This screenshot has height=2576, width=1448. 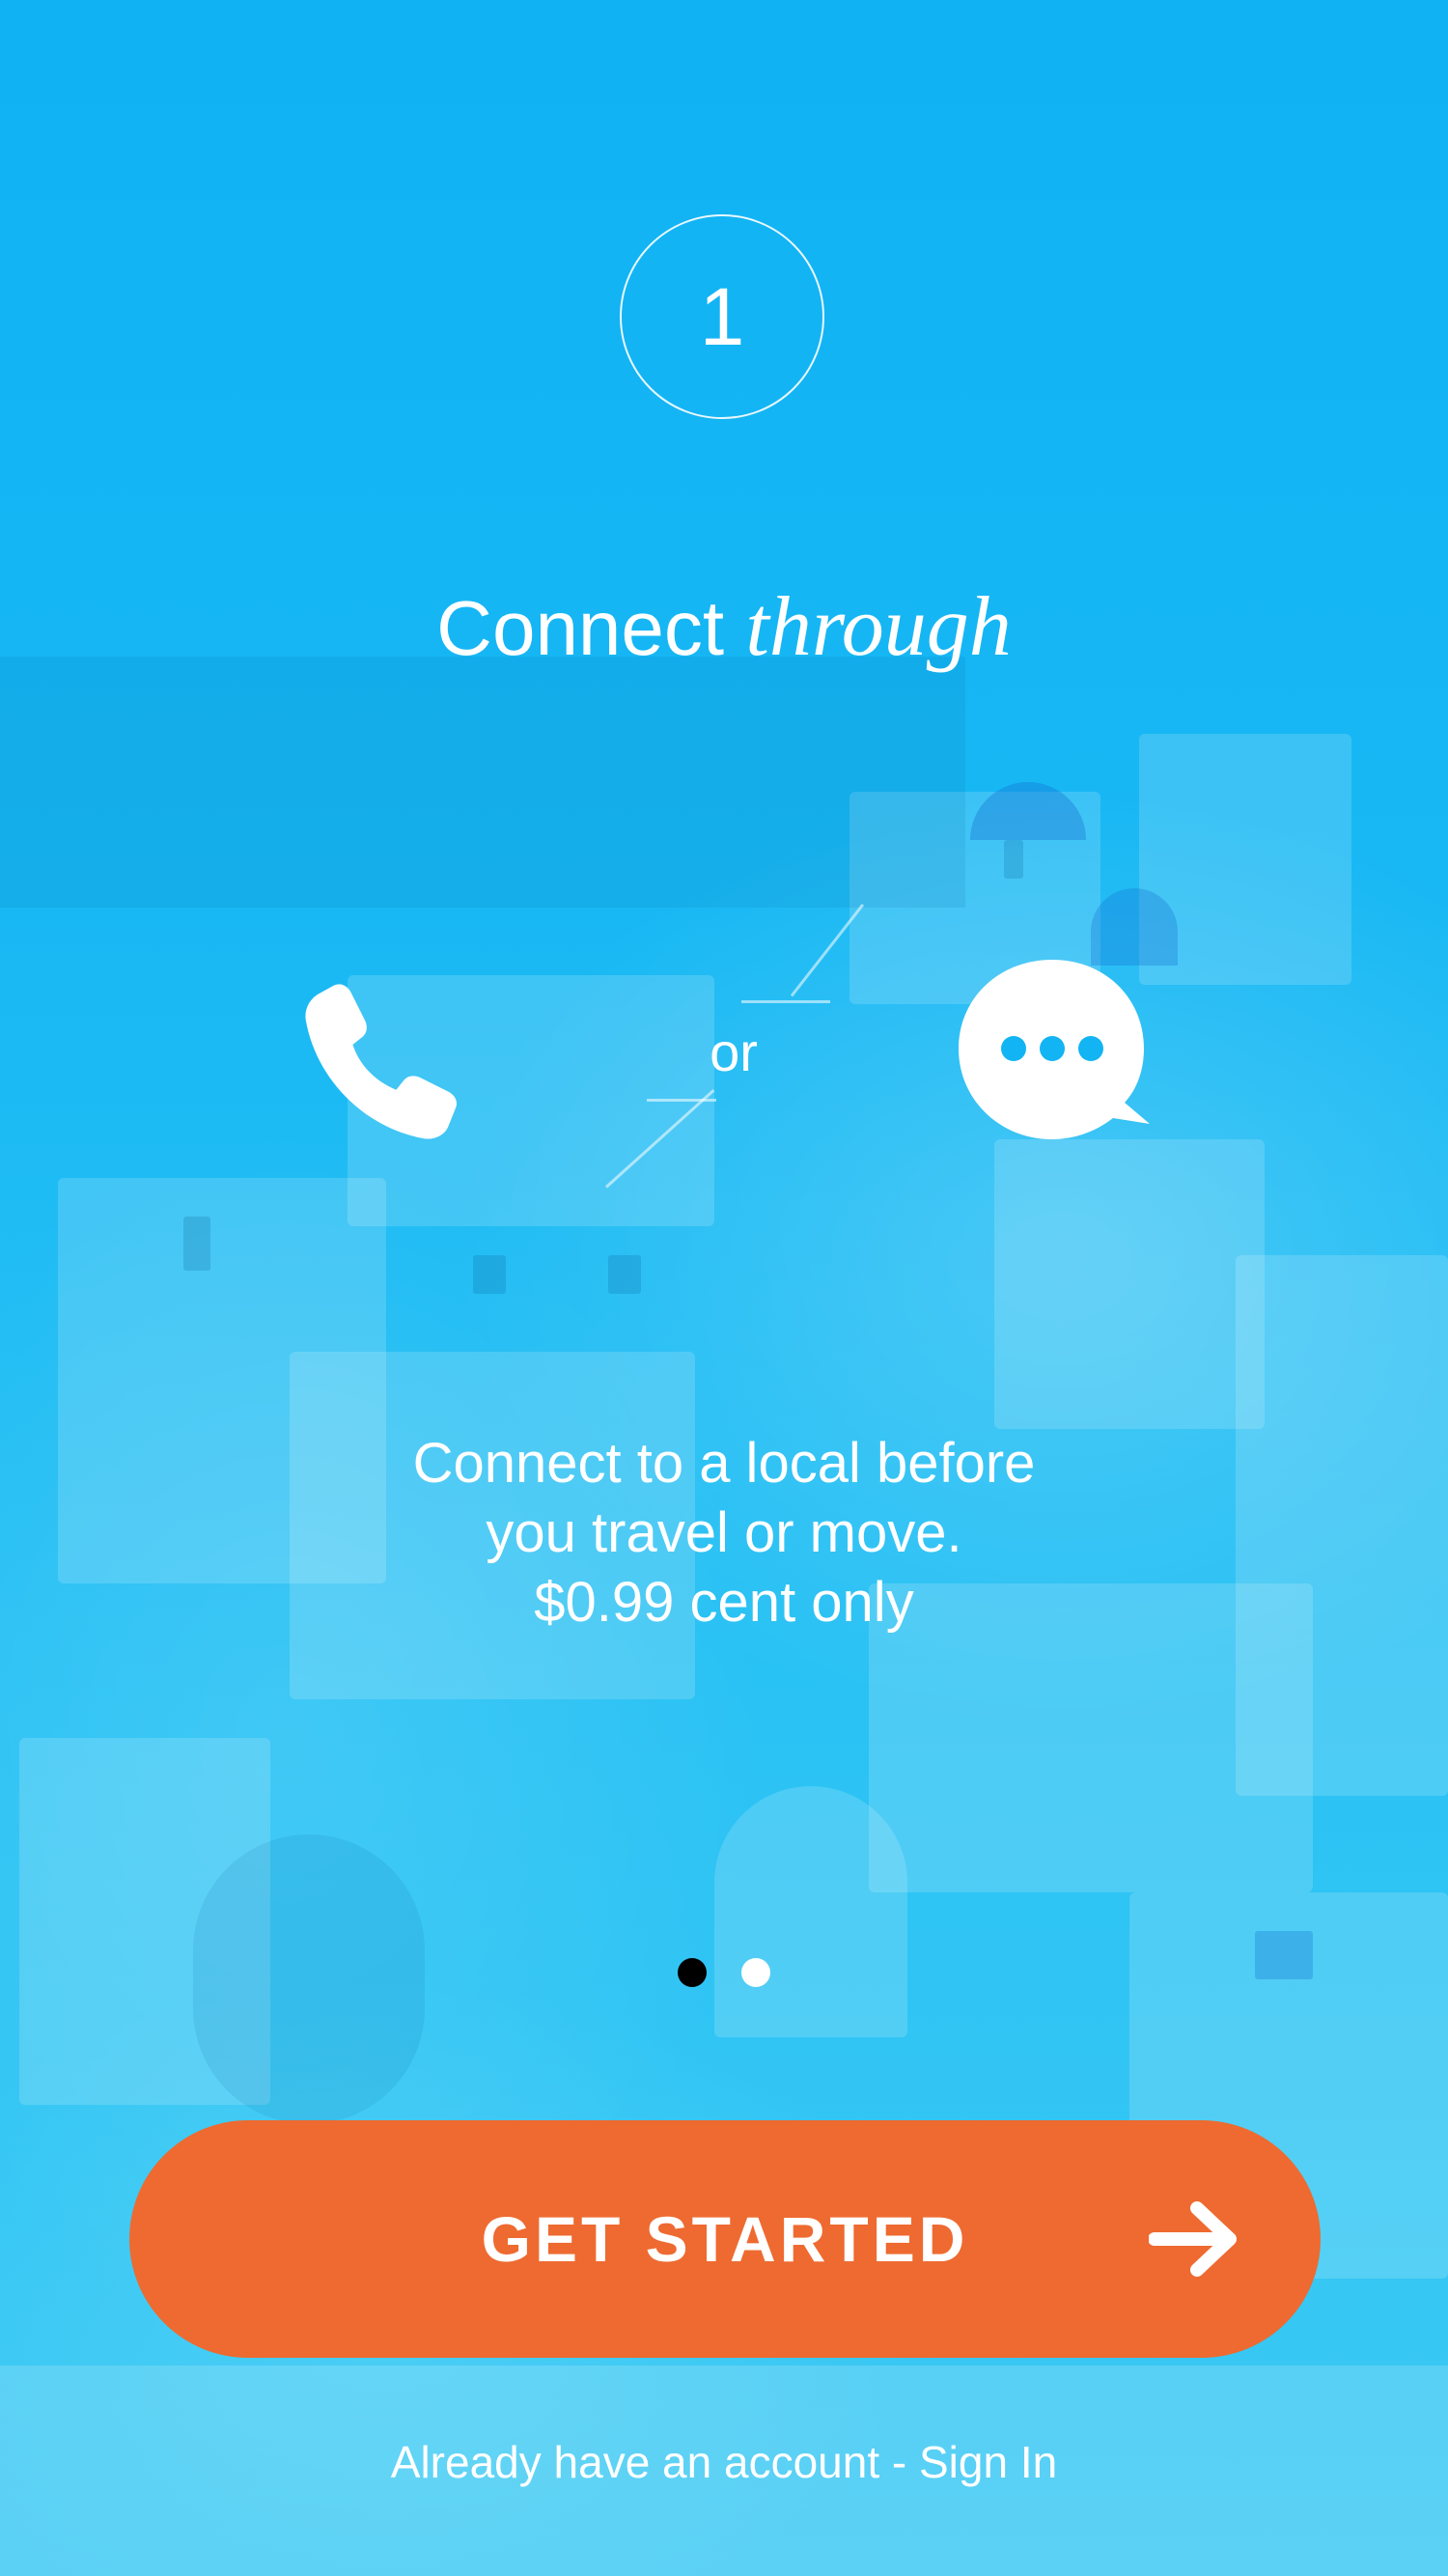 I want to click on pagination-dots, so click(x=724, y=1974).